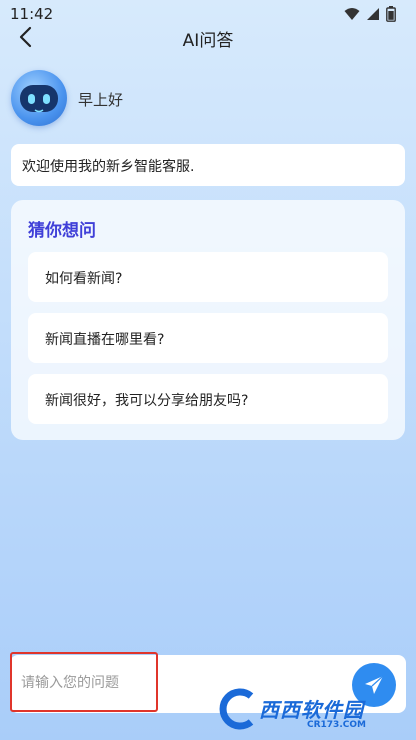  I want to click on guess-title: 猜你想问, so click(62, 231).